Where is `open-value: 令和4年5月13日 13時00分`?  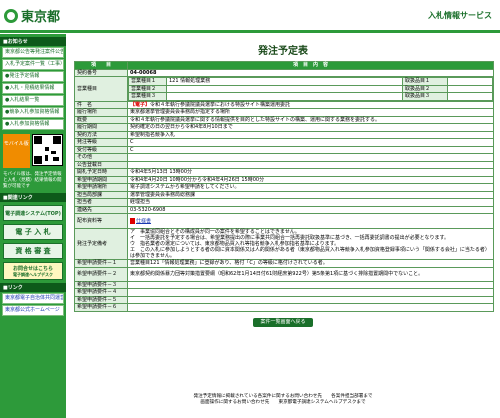 open-value: 令和4年5月13日 13時00分 is located at coordinates (310, 172).